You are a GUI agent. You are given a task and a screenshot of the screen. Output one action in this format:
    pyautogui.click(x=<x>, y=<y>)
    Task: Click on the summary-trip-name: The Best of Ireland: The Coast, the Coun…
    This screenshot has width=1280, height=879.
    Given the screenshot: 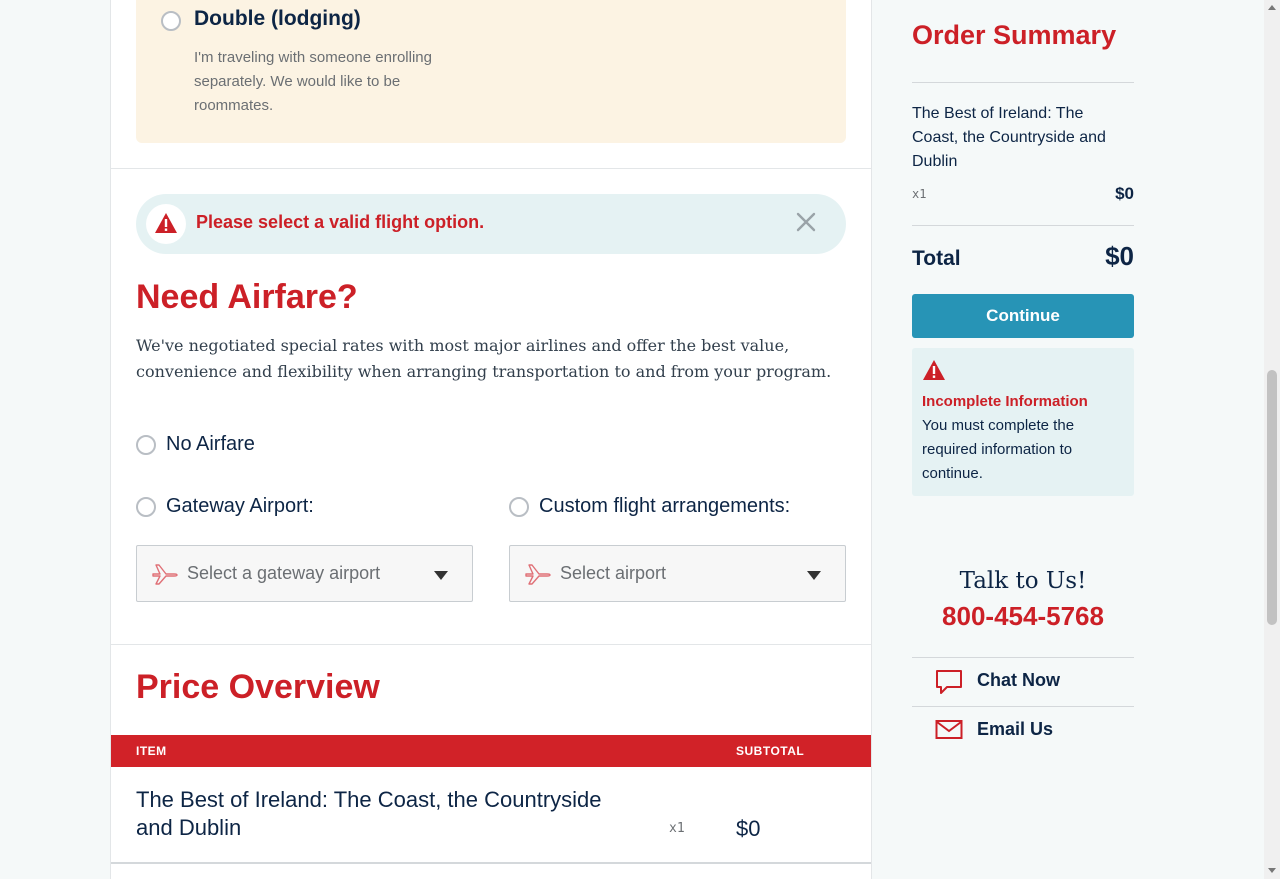 What is the action you would take?
    pyautogui.click(x=1009, y=137)
    